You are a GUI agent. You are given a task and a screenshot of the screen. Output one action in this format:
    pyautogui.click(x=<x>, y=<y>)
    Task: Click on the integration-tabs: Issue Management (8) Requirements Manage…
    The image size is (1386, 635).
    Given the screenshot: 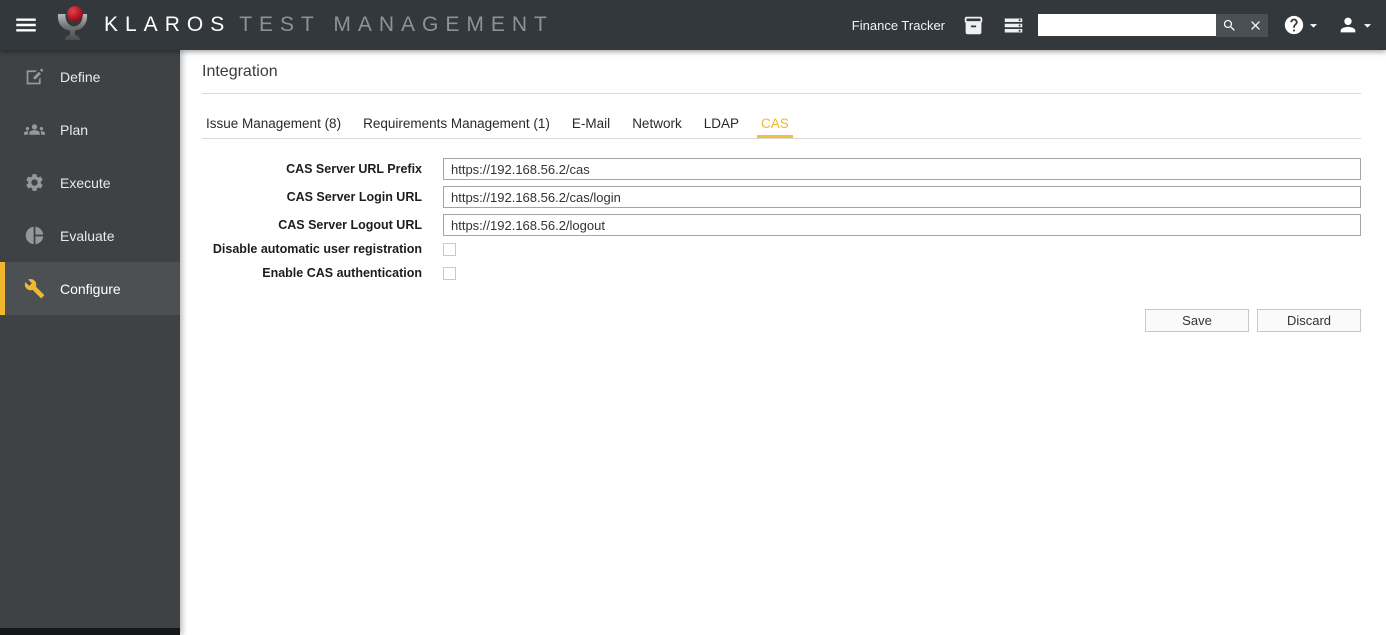 What is the action you would take?
    pyautogui.click(x=781, y=116)
    